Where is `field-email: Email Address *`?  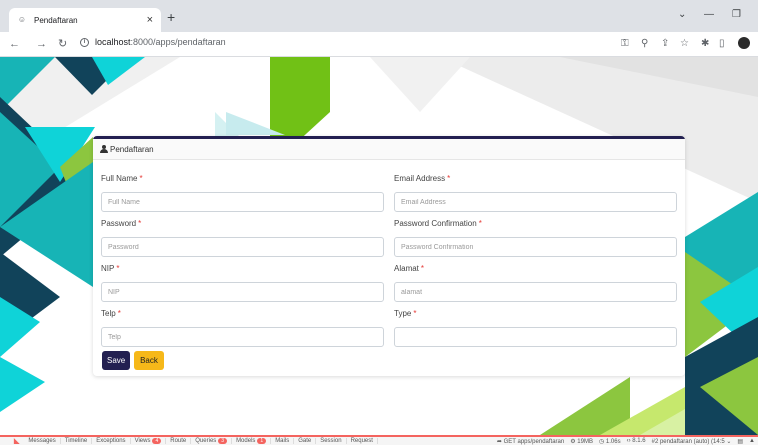 field-email: Email Address * is located at coordinates (535, 192).